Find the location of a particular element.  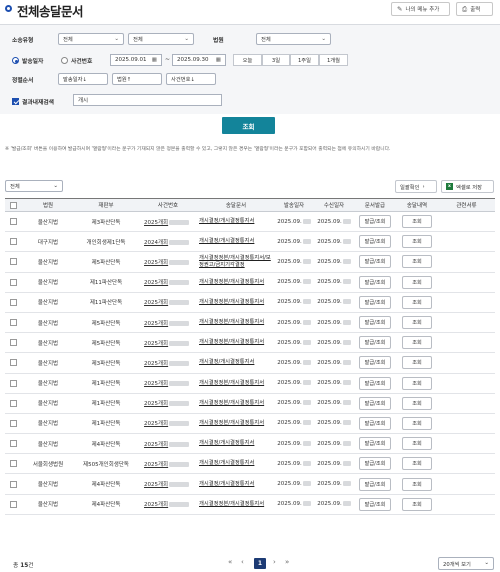

case-no-link: 2024개회 is located at coordinates (156, 243).